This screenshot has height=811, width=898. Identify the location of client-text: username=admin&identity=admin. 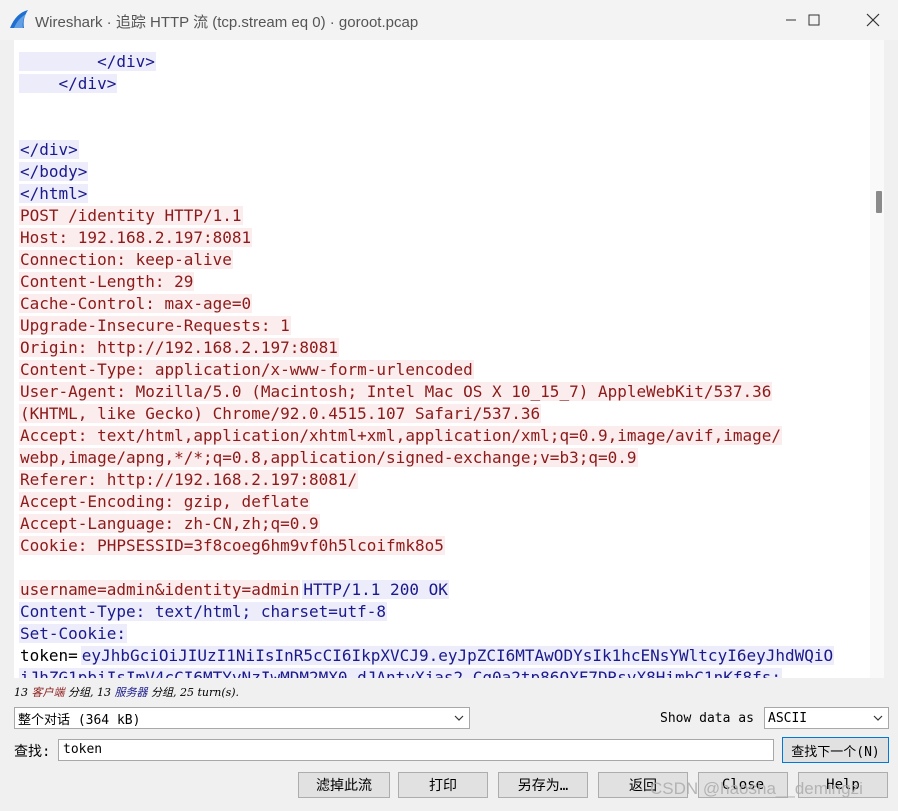
(160, 589).